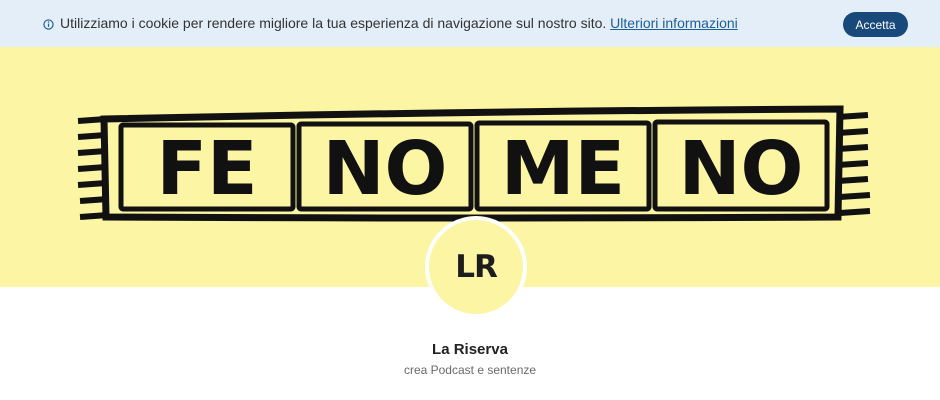 The width and height of the screenshot is (940, 400). What do you see at coordinates (674, 23) in the screenshot?
I see `more-info-link: Ulteriori informazioni` at bounding box center [674, 23].